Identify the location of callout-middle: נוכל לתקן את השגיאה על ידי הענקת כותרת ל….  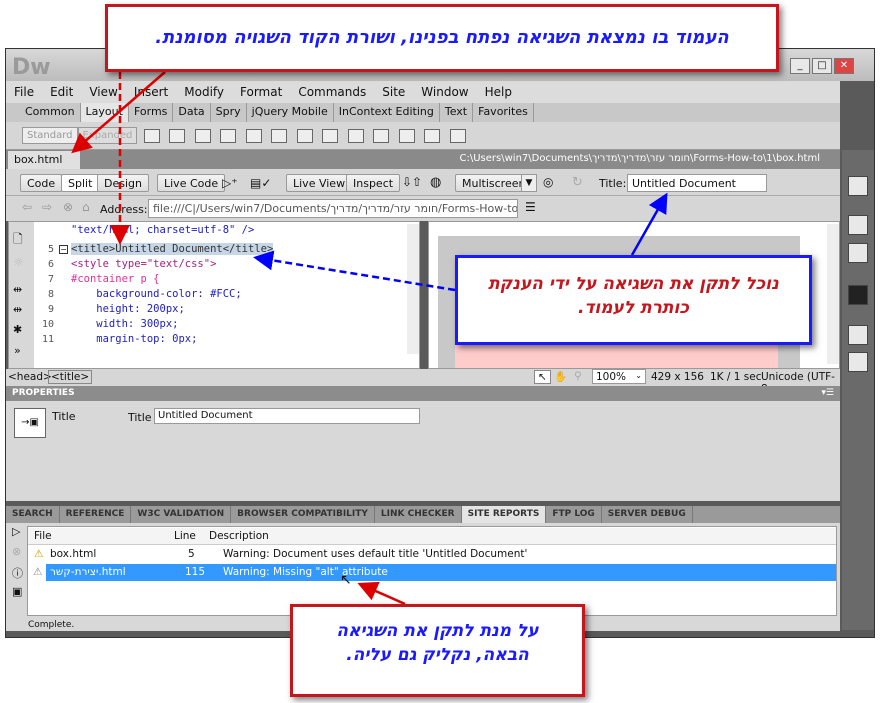
(633, 300).